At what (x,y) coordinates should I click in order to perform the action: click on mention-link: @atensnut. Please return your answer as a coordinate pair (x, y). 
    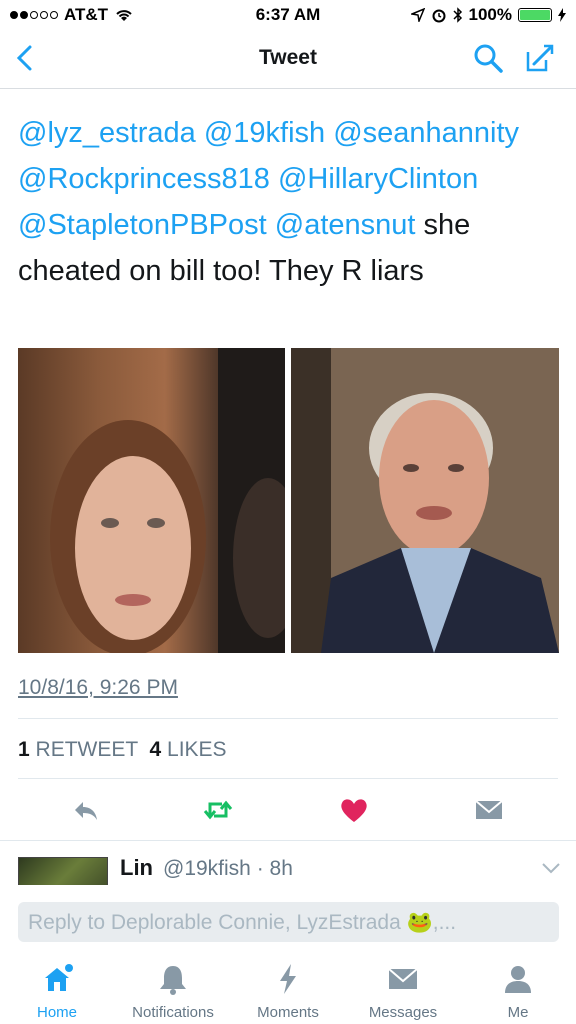
    Looking at the image, I should click on (345, 225).